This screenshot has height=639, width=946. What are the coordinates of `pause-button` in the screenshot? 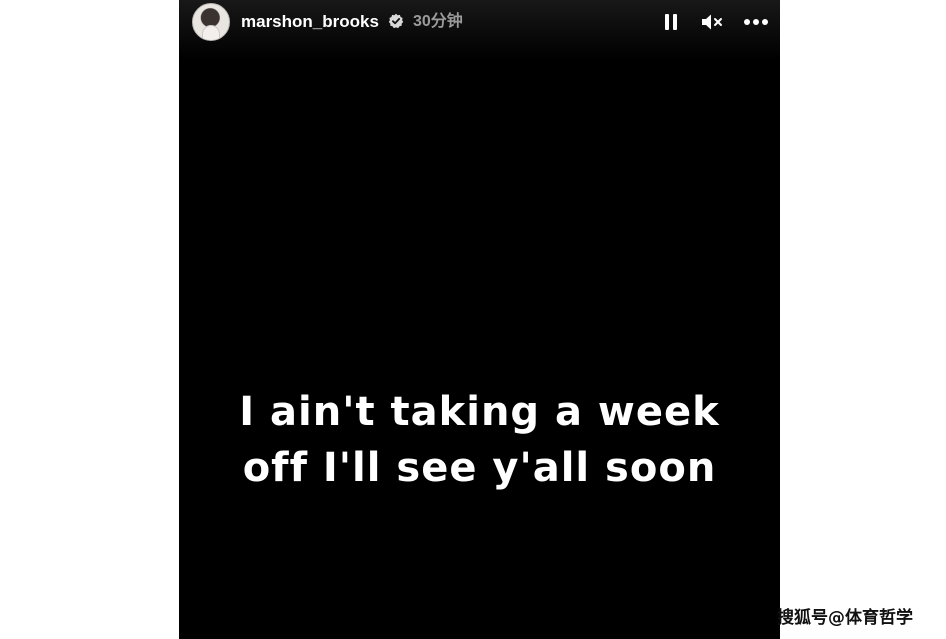 It's located at (671, 22).